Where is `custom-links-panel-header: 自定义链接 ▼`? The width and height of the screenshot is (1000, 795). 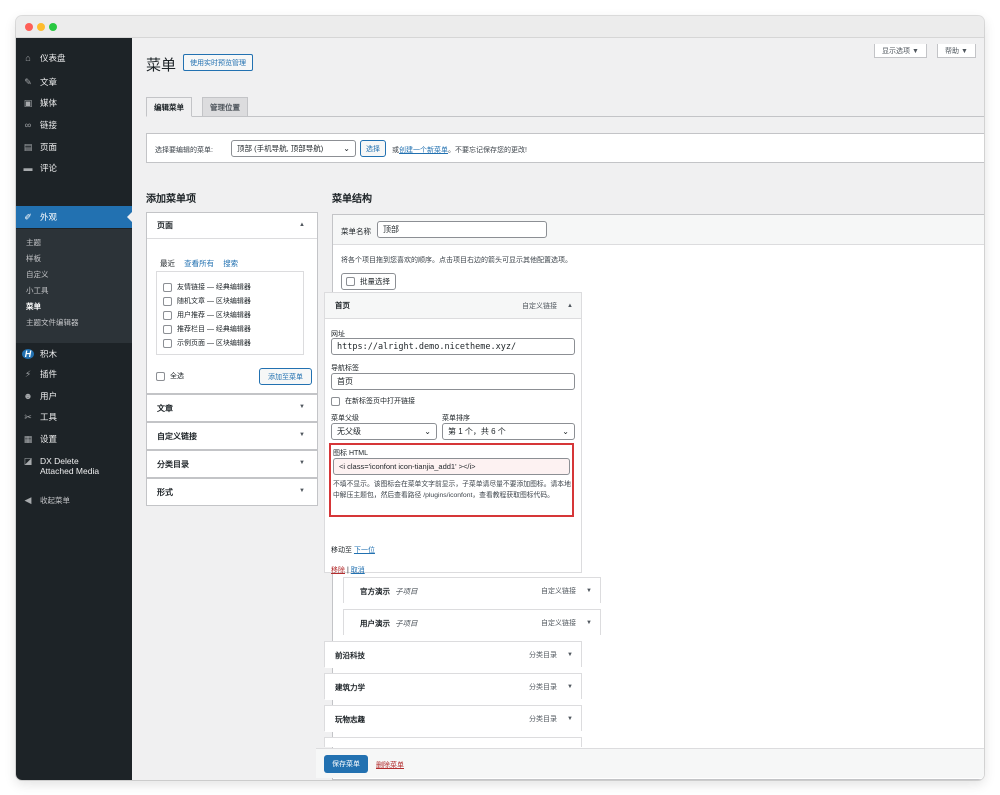 custom-links-panel-header: 自定义链接 ▼ is located at coordinates (232, 436).